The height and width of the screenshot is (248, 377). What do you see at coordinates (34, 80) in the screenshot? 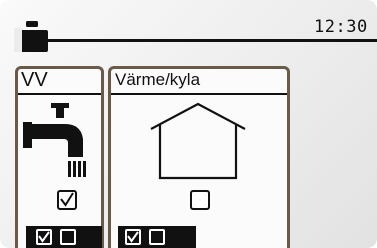
I see `panel-title-hot-water: VV` at bounding box center [34, 80].